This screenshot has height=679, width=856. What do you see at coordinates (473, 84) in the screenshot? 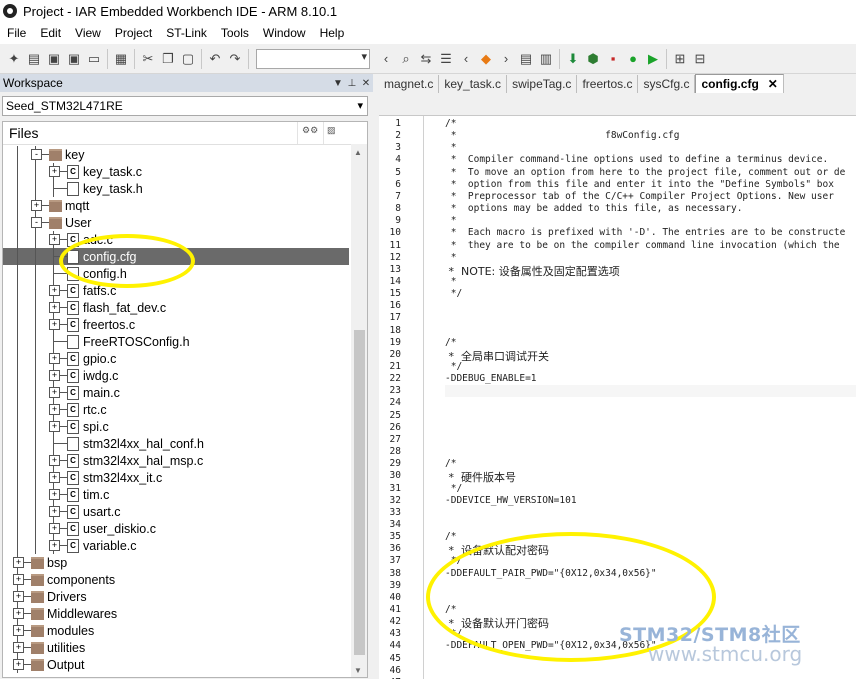
I see `tab-key-task-c: key_task.c` at bounding box center [473, 84].